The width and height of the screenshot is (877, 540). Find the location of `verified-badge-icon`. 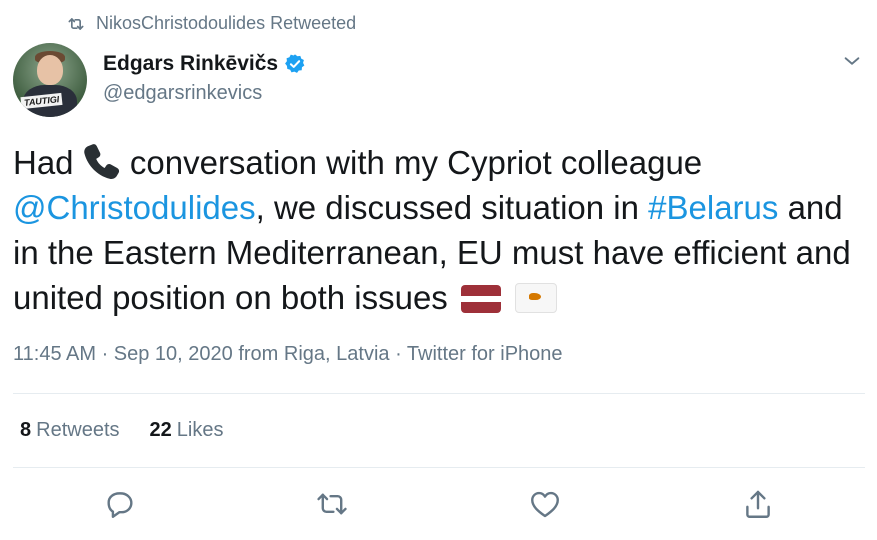

verified-badge-icon is located at coordinates (295, 63).